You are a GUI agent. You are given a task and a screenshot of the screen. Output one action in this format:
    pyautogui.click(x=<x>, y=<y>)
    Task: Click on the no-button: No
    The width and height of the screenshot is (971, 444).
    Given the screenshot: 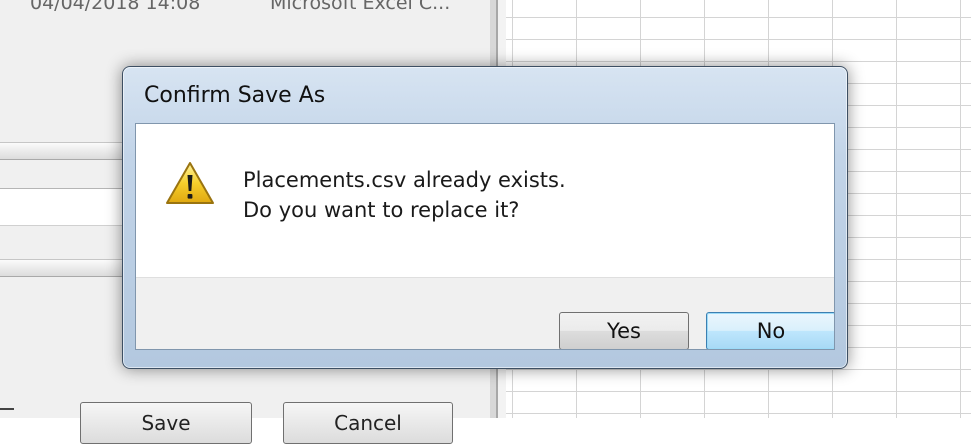 What is the action you would take?
    pyautogui.click(x=770, y=330)
    